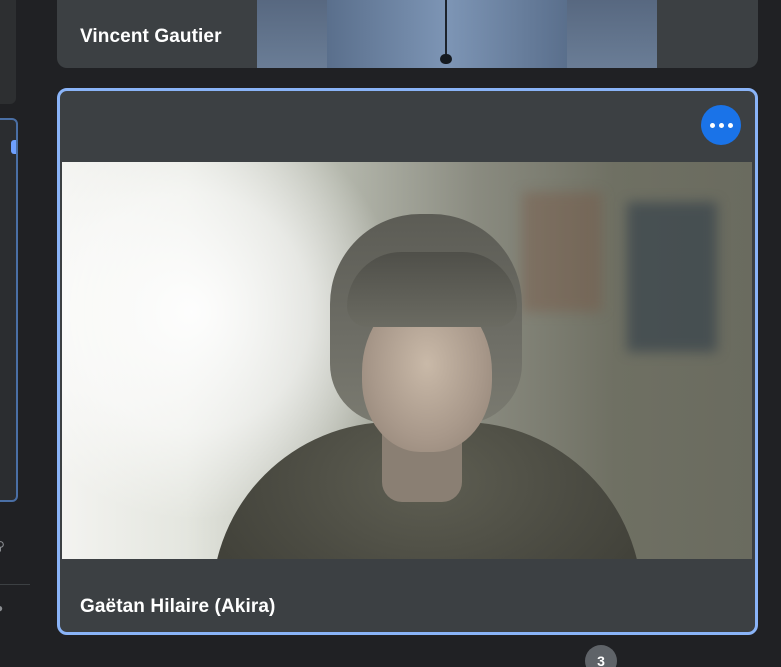 The width and height of the screenshot is (781, 667). Describe the element at coordinates (9, 310) in the screenshot. I see `side-panel` at that location.